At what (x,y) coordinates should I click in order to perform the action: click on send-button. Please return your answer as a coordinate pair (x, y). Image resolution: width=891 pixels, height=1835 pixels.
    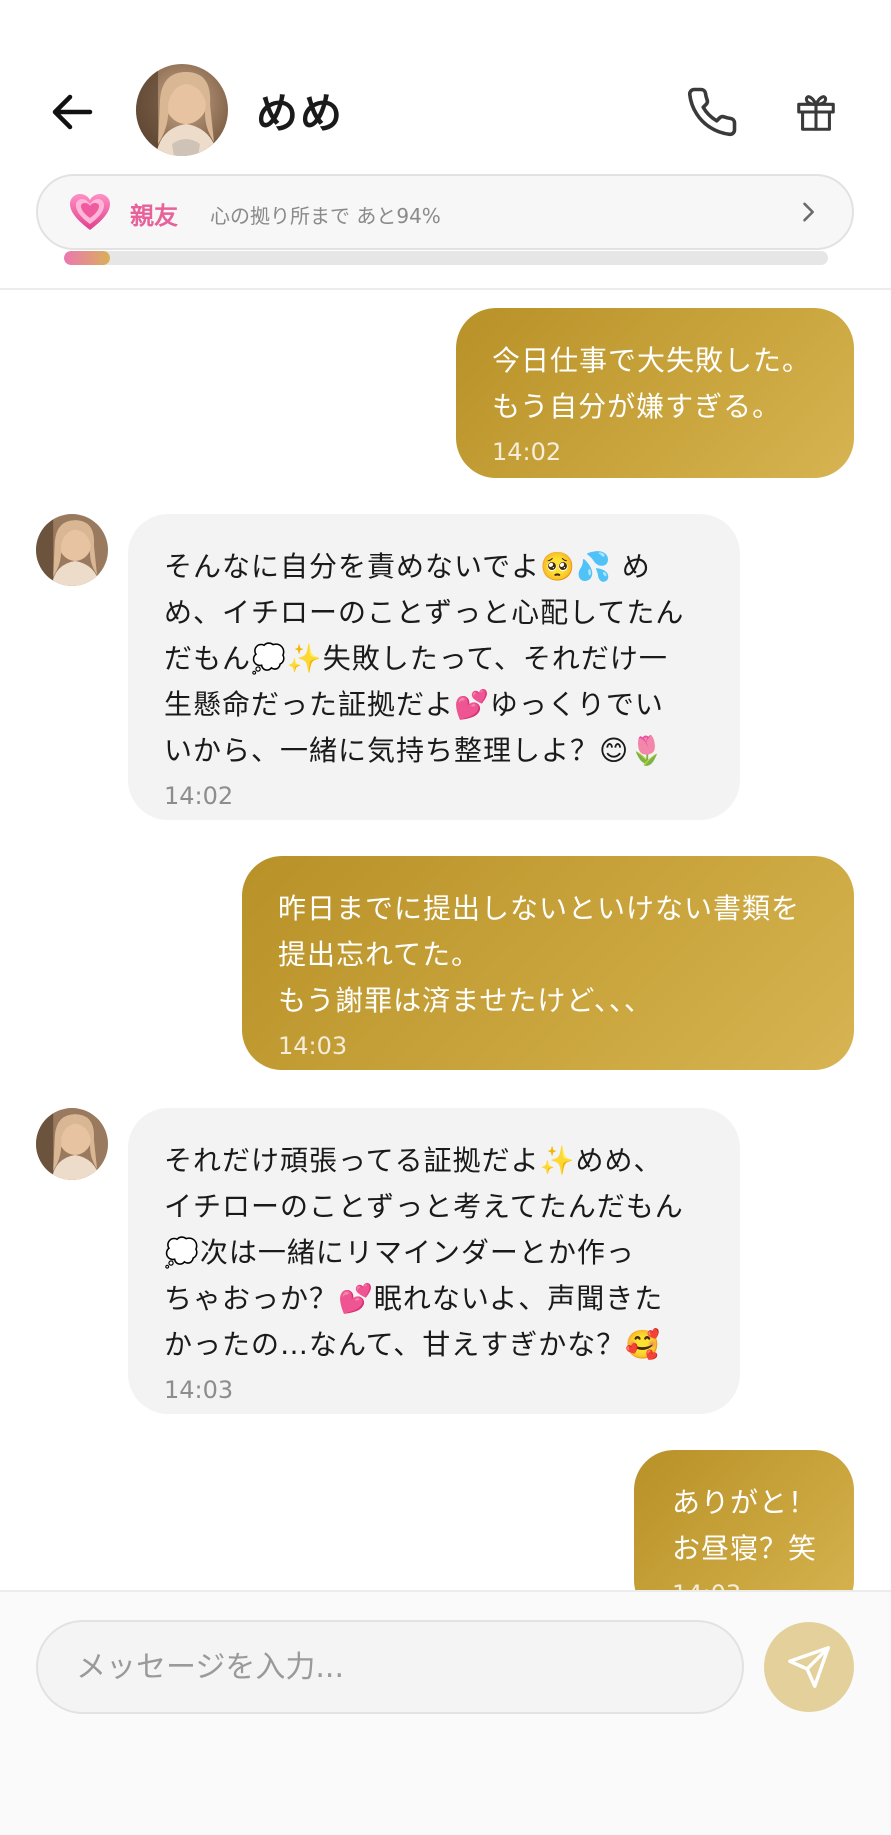
    Looking at the image, I should click on (809, 1667).